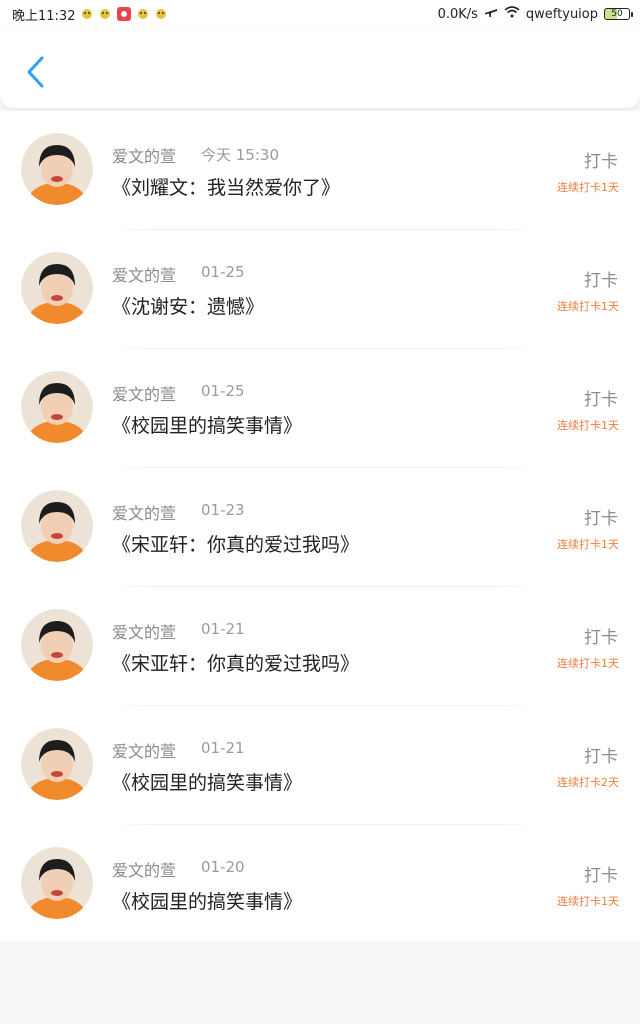 The height and width of the screenshot is (1024, 640). Describe the element at coordinates (226, 188) in the screenshot. I see `book-title: 《刘耀文：我当然爱你了》` at that location.